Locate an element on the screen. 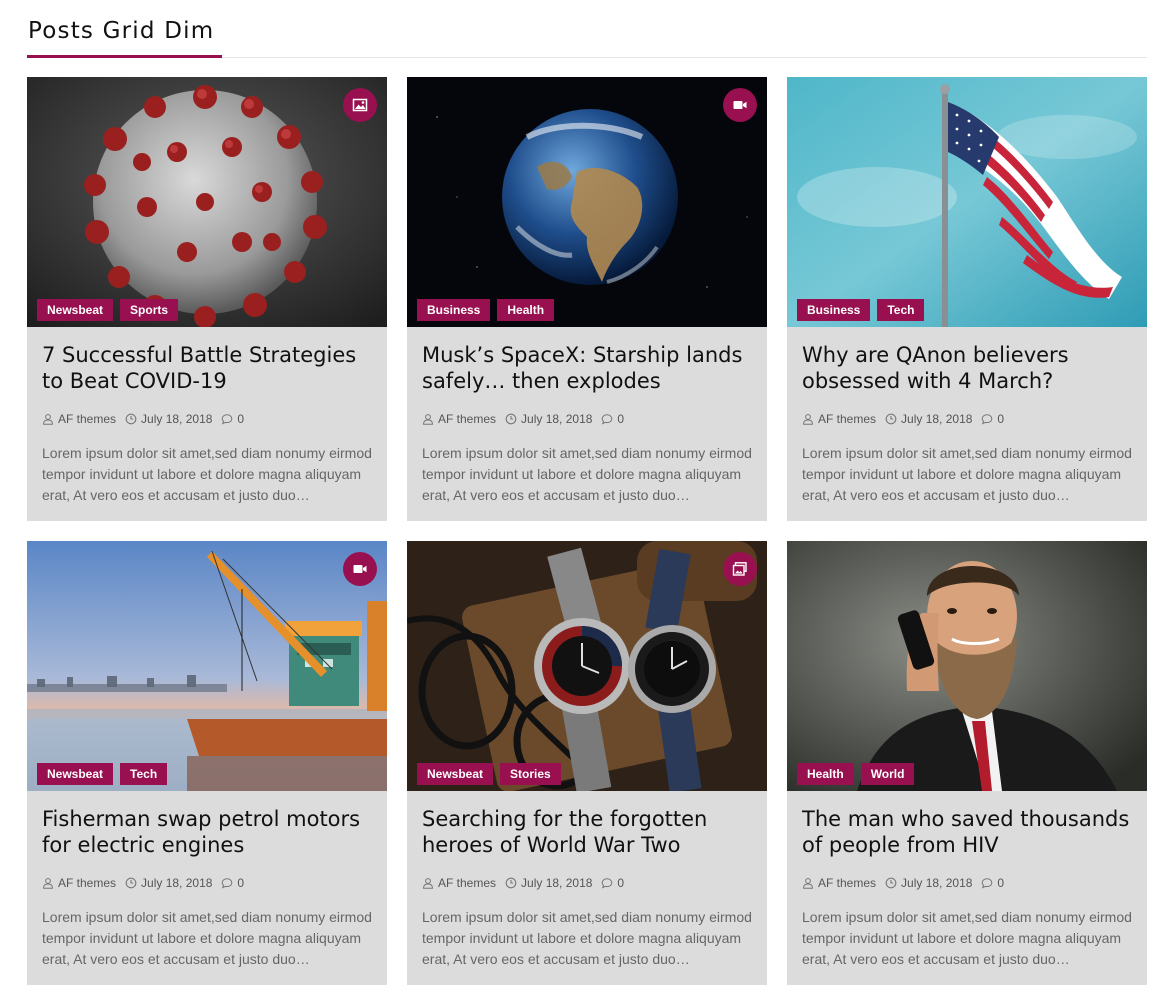 The height and width of the screenshot is (1007, 1172). category-tag: Sports is located at coordinates (149, 310).